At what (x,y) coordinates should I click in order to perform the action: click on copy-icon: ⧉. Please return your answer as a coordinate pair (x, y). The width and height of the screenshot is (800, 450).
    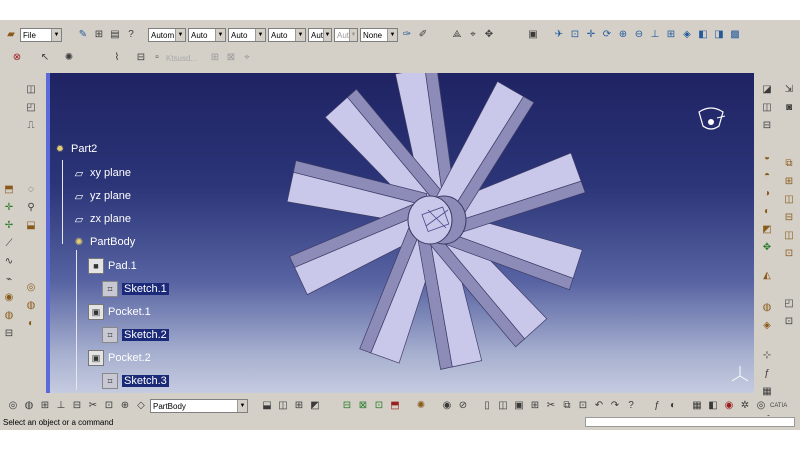
    Looking at the image, I should click on (567, 406).